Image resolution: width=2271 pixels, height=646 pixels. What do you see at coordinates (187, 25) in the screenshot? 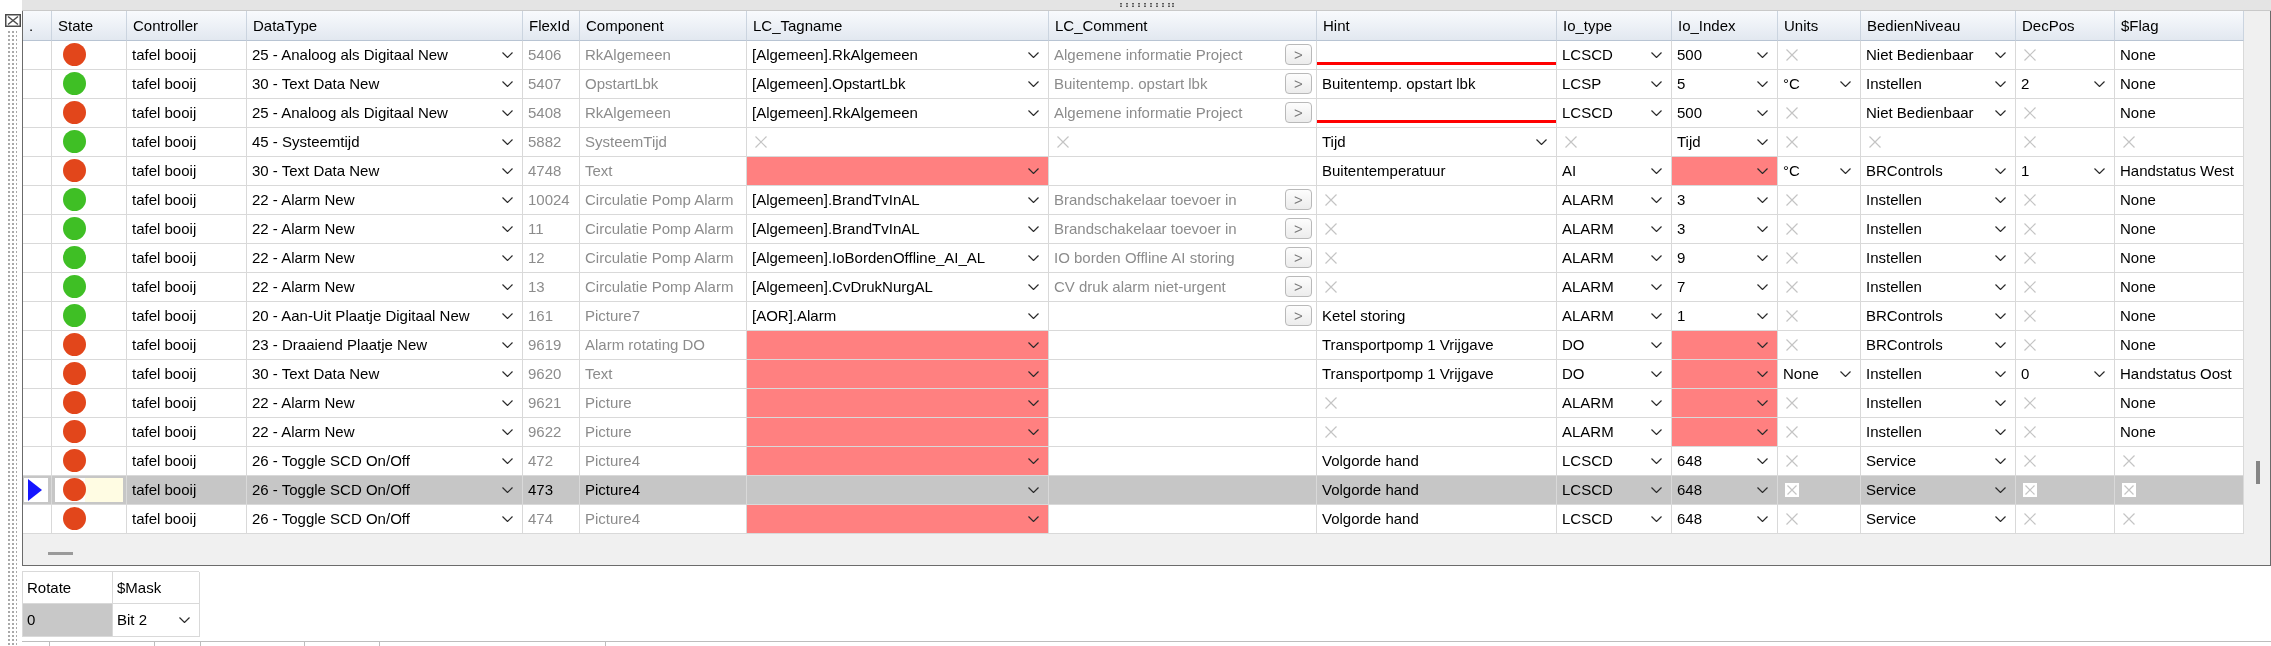
I see `column-header: Controller` at bounding box center [187, 25].